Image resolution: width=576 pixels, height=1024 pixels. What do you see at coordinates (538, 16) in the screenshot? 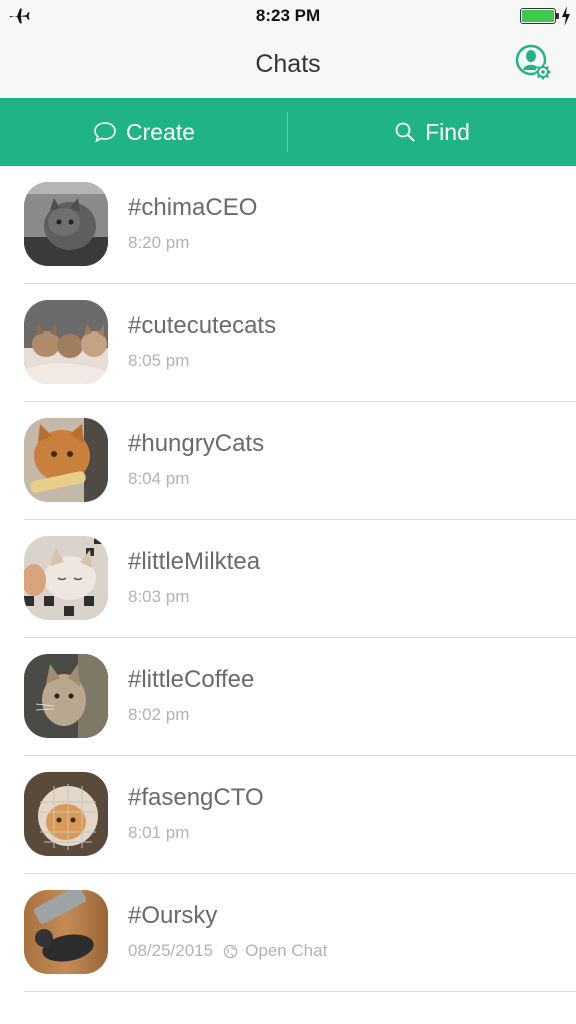
I see `battery-icon` at bounding box center [538, 16].